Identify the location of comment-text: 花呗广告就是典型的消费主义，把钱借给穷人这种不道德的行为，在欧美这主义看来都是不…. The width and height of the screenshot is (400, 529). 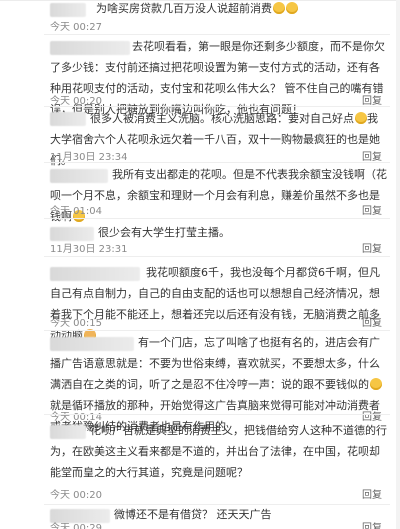
(218, 451).